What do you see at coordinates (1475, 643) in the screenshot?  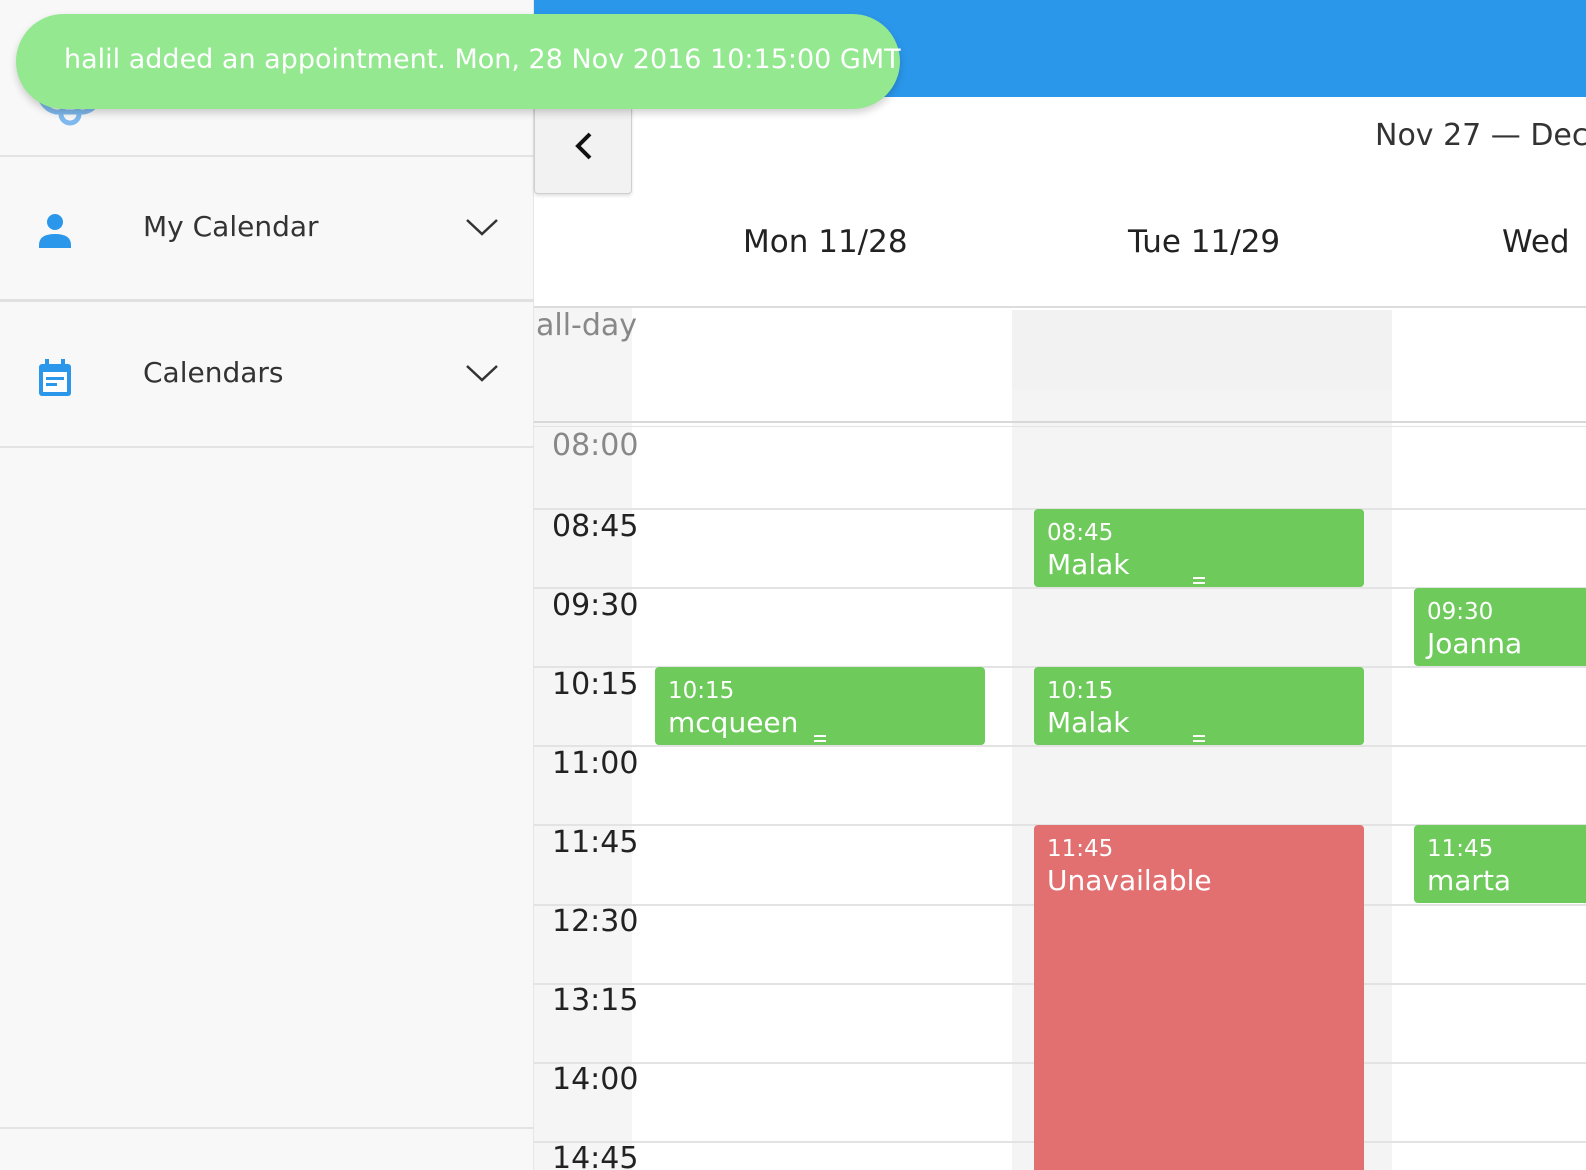 I see `event-title: Joanna` at bounding box center [1475, 643].